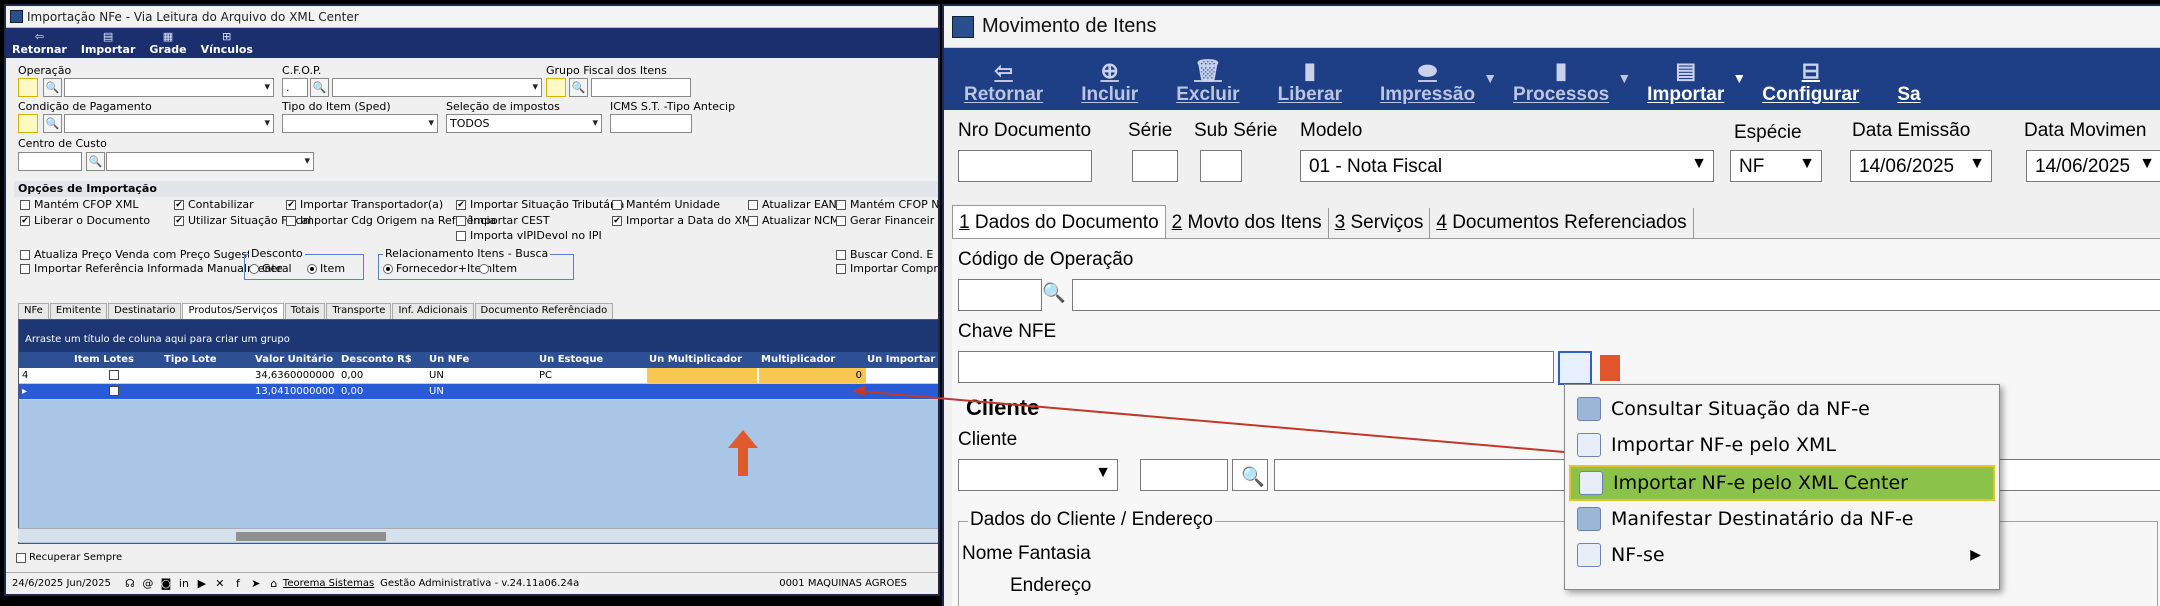 The width and height of the screenshot is (2160, 606). What do you see at coordinates (1208, 419) in the screenshot?
I see `red-connector-arrow` at bounding box center [1208, 419].